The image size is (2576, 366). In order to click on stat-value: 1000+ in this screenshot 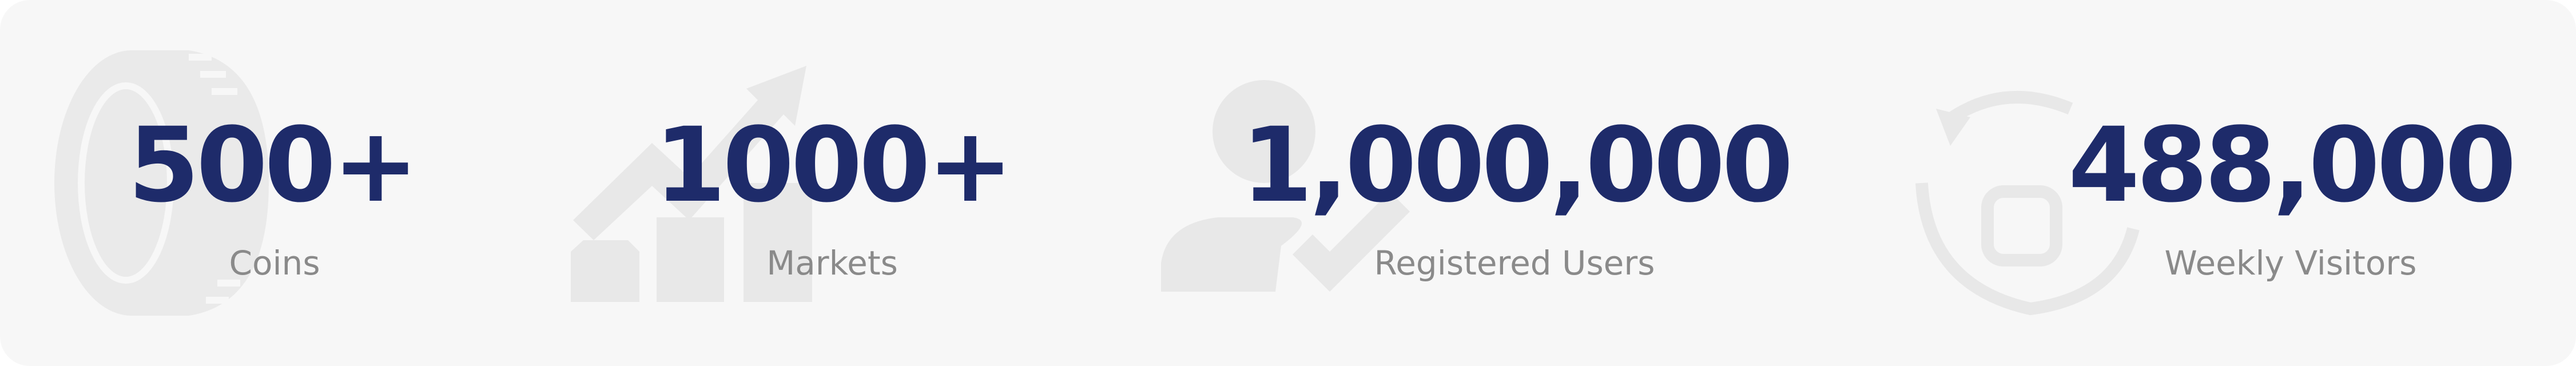, I will do `click(833, 165)`.